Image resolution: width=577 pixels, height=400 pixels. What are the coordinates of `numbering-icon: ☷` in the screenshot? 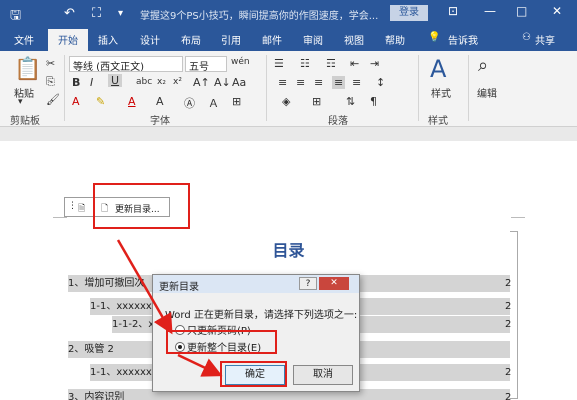 It's located at (305, 63).